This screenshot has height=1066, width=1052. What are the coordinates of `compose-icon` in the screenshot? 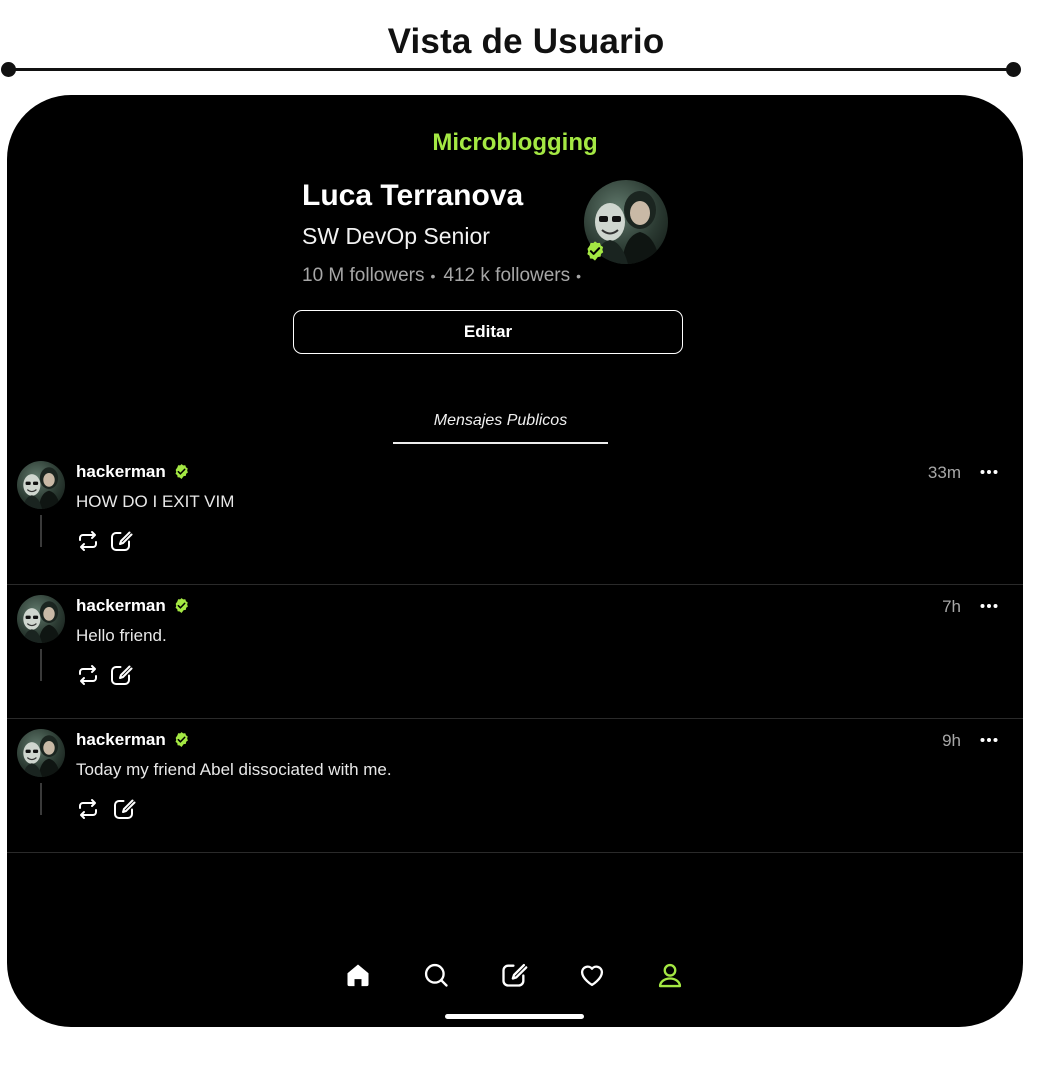 It's located at (514, 975).